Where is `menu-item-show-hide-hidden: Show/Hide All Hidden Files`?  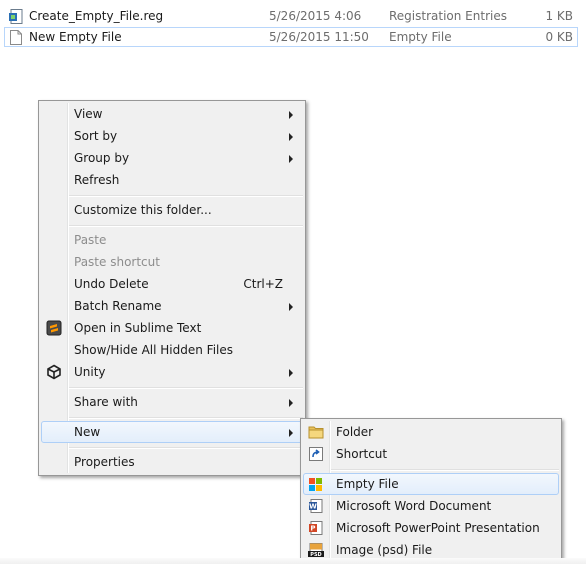
menu-item-show-hide-hidden: Show/Hide All Hidden Files is located at coordinates (172, 350).